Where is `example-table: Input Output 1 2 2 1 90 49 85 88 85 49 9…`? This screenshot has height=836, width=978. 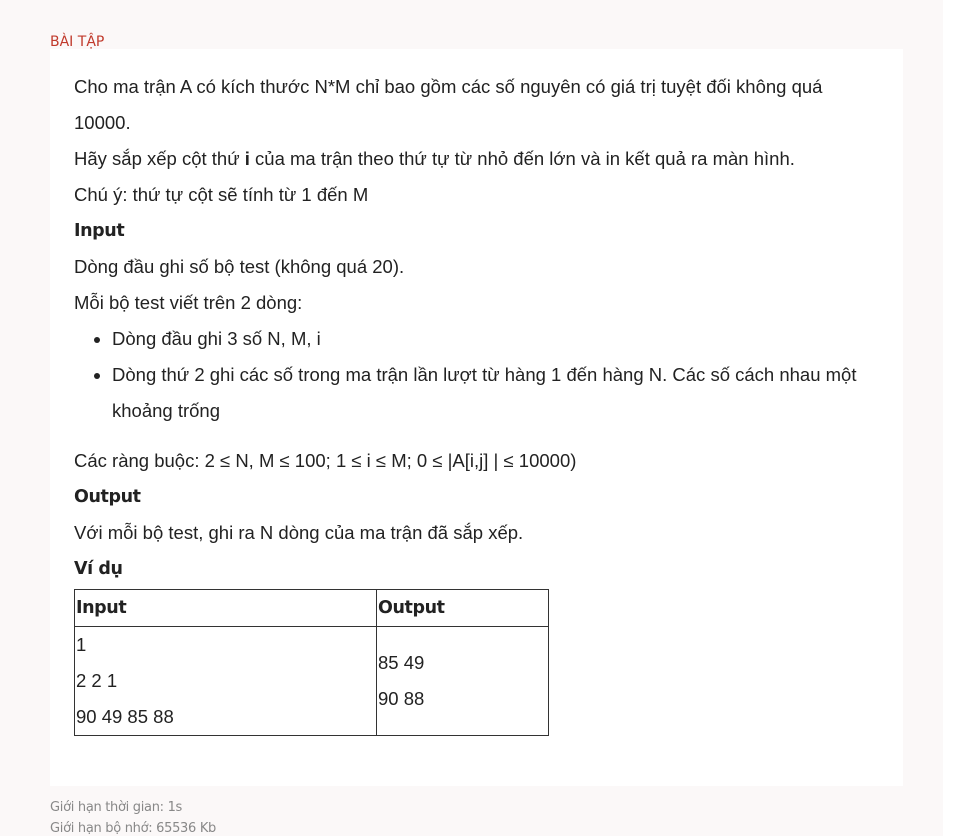 example-table: Input Output 1 2 2 1 90 49 85 88 85 49 9… is located at coordinates (311, 662).